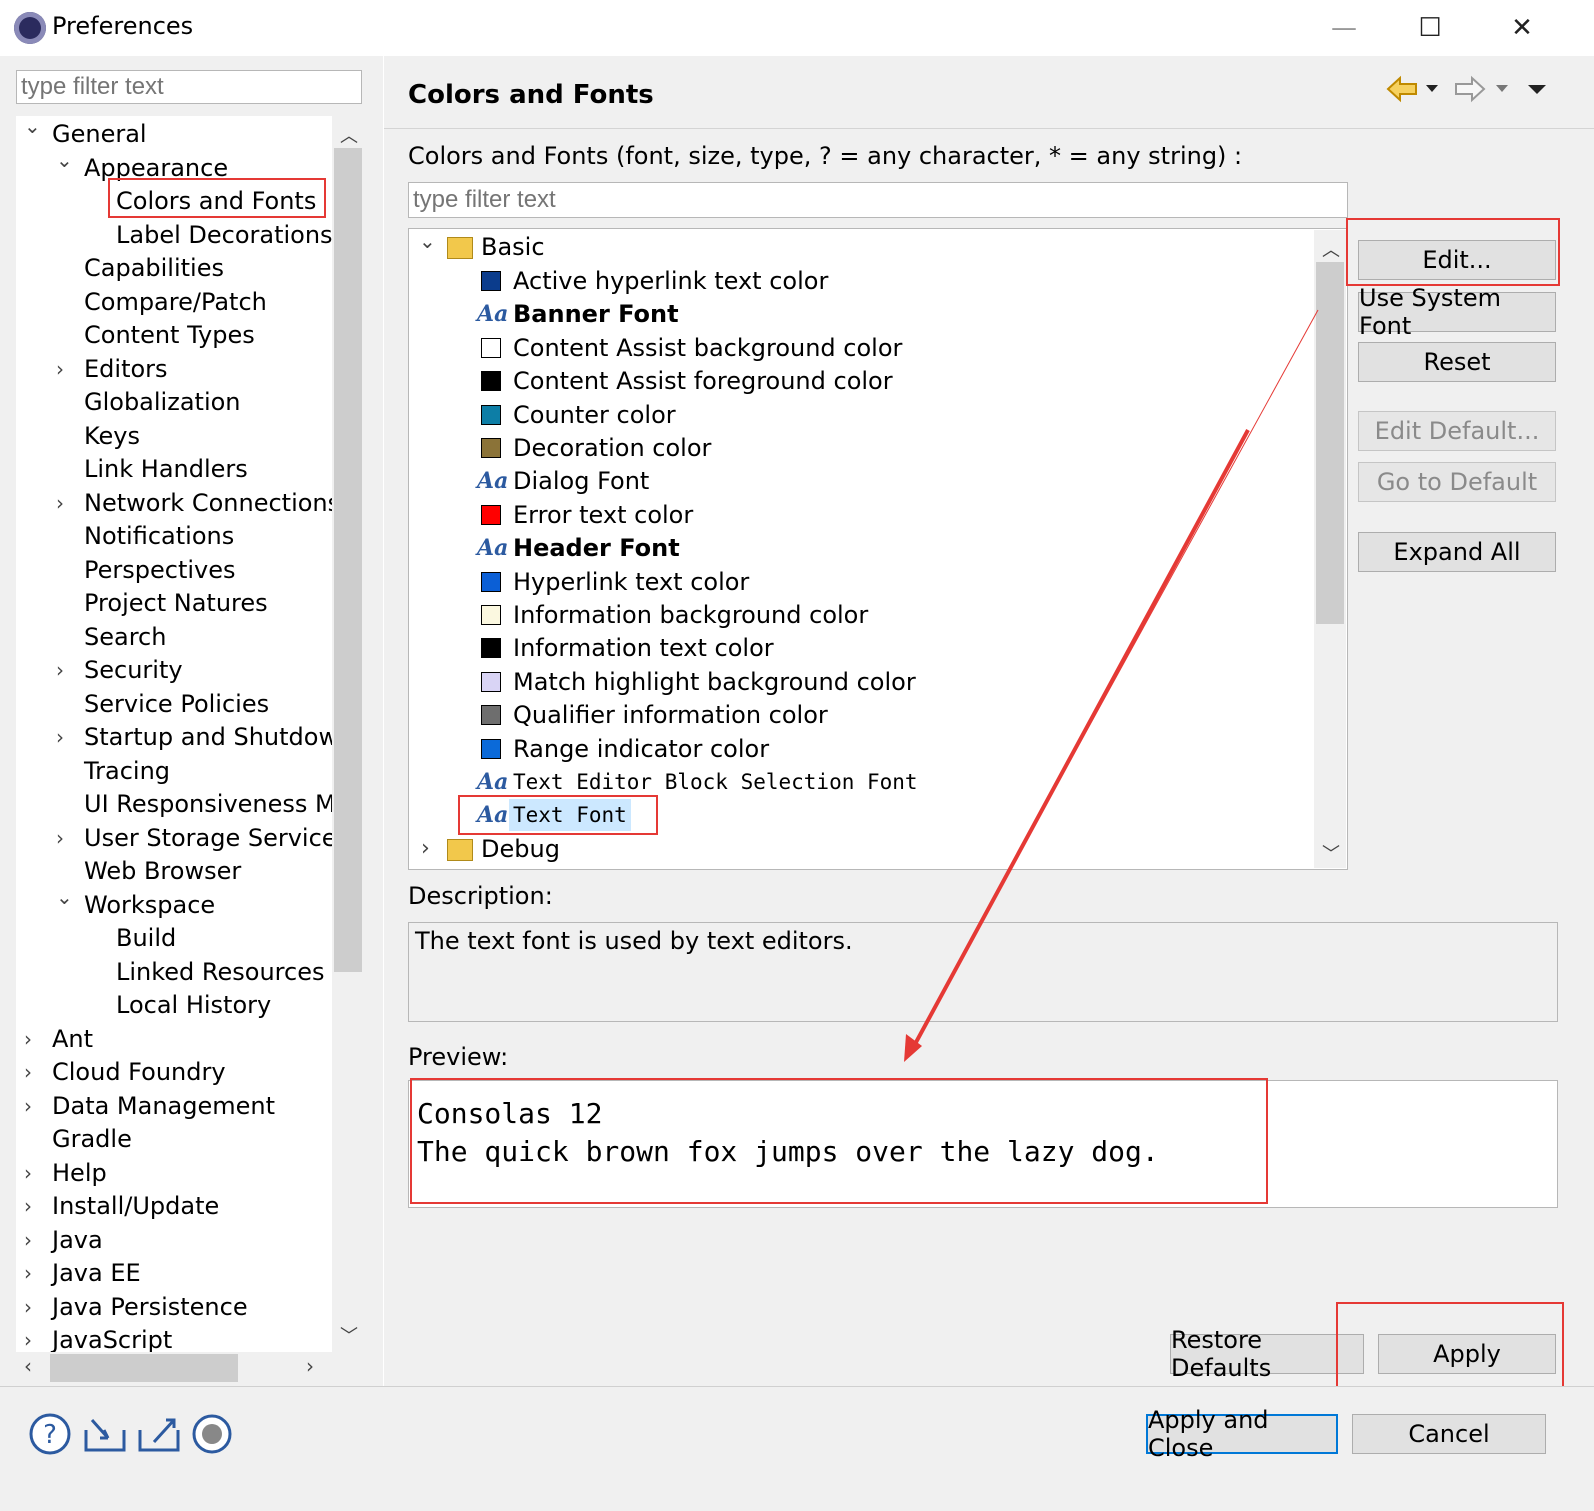  I want to click on tree-item: Gradle, so click(92, 1139).